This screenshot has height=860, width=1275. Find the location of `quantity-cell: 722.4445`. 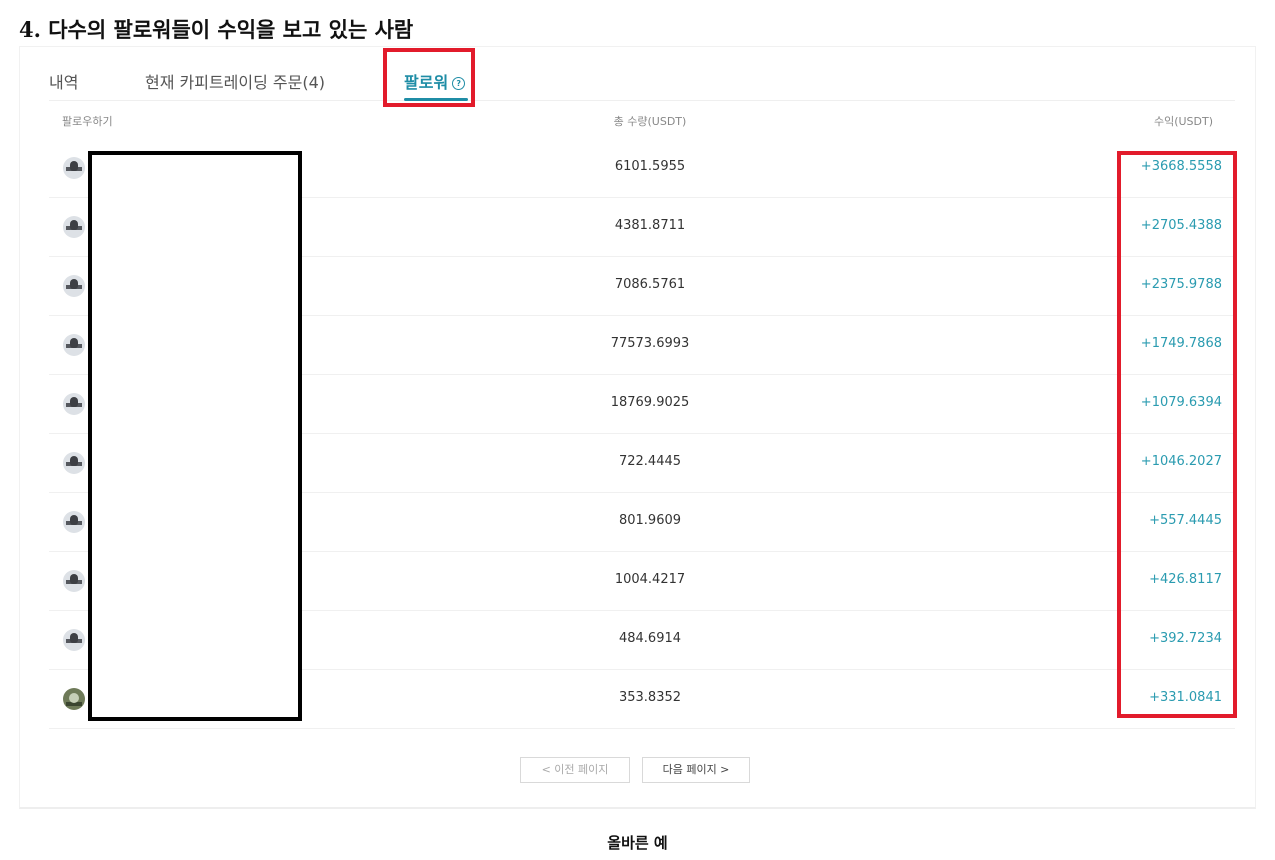

quantity-cell: 722.4445 is located at coordinates (650, 461).